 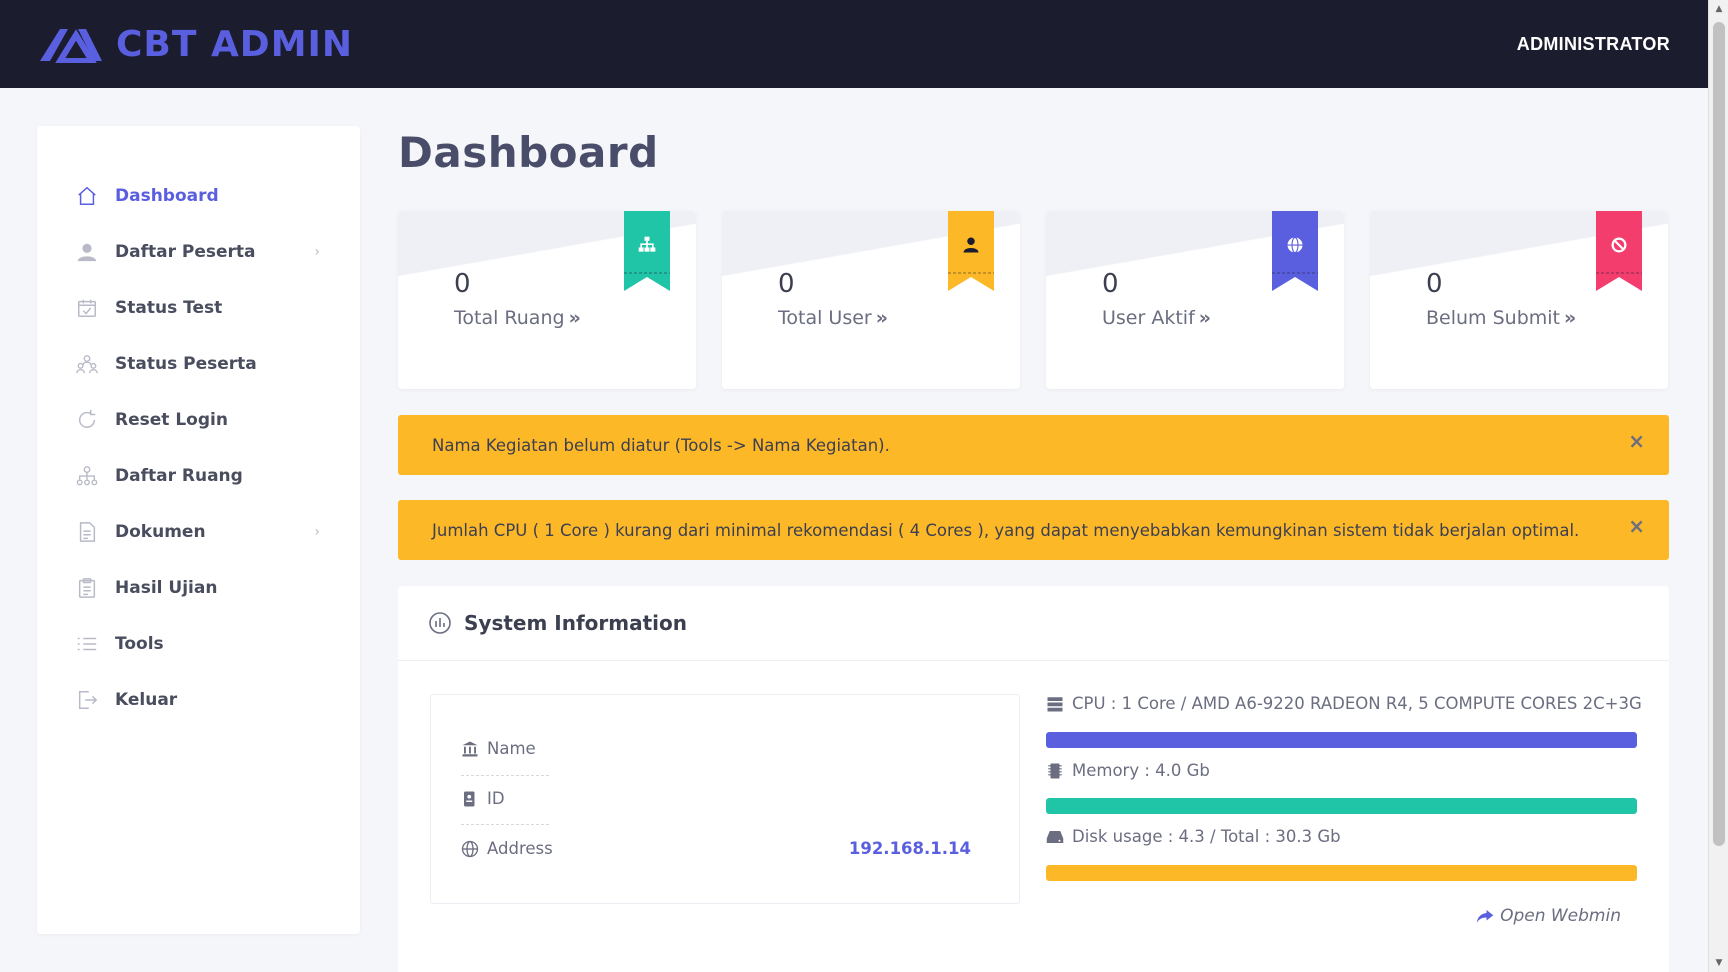 I want to click on panel-title: System Information, so click(x=575, y=623).